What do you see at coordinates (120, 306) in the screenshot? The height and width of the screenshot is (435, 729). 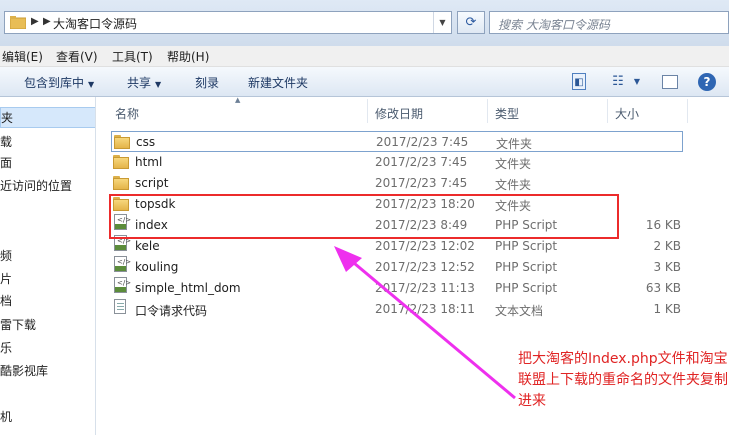 I see `text-file-icon` at bounding box center [120, 306].